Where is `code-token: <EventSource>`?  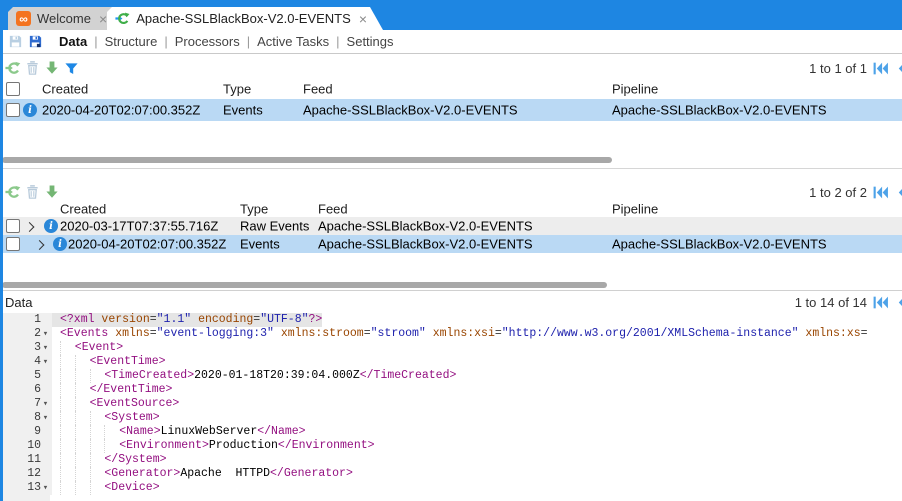 code-token: <EventSource> is located at coordinates (134, 403).